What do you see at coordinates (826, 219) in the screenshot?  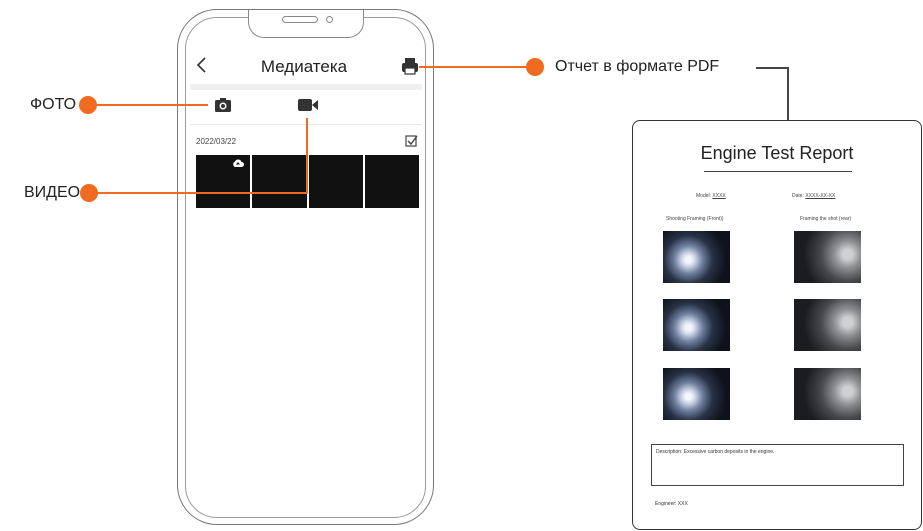 I see `report-col-right-title: Framing the shot (rear)` at bounding box center [826, 219].